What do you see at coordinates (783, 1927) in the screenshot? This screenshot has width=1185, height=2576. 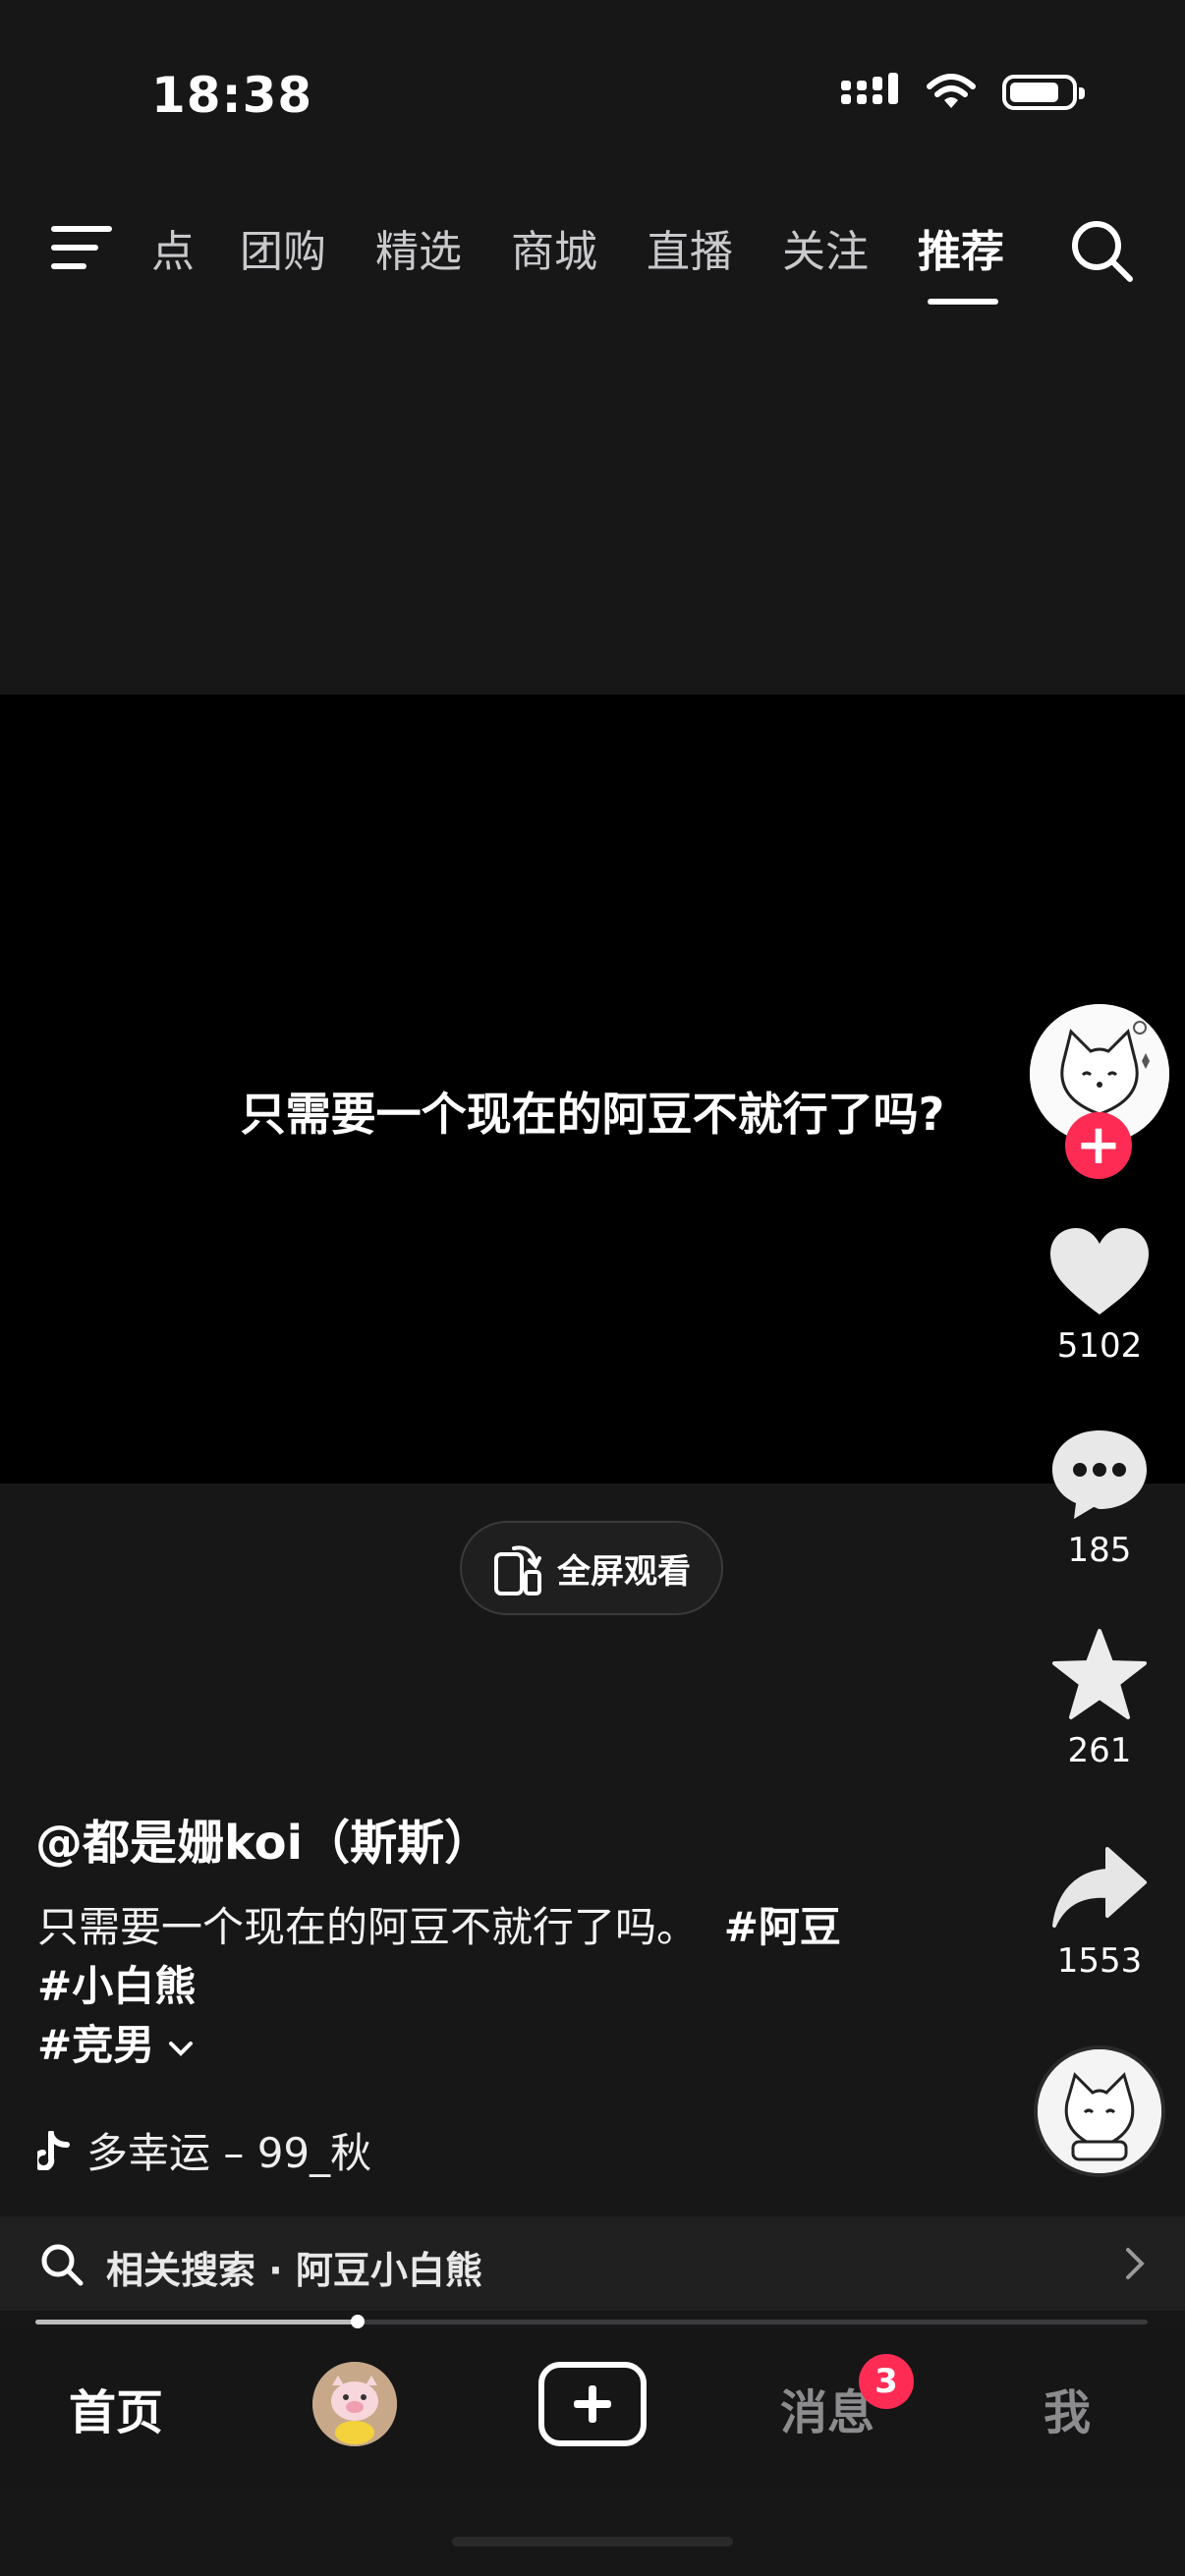 I see `hashtag: #阿豆` at bounding box center [783, 1927].